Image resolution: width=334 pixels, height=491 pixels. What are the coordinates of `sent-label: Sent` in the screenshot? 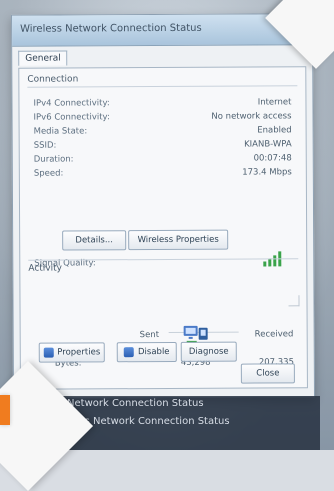 It's located at (149, 335).